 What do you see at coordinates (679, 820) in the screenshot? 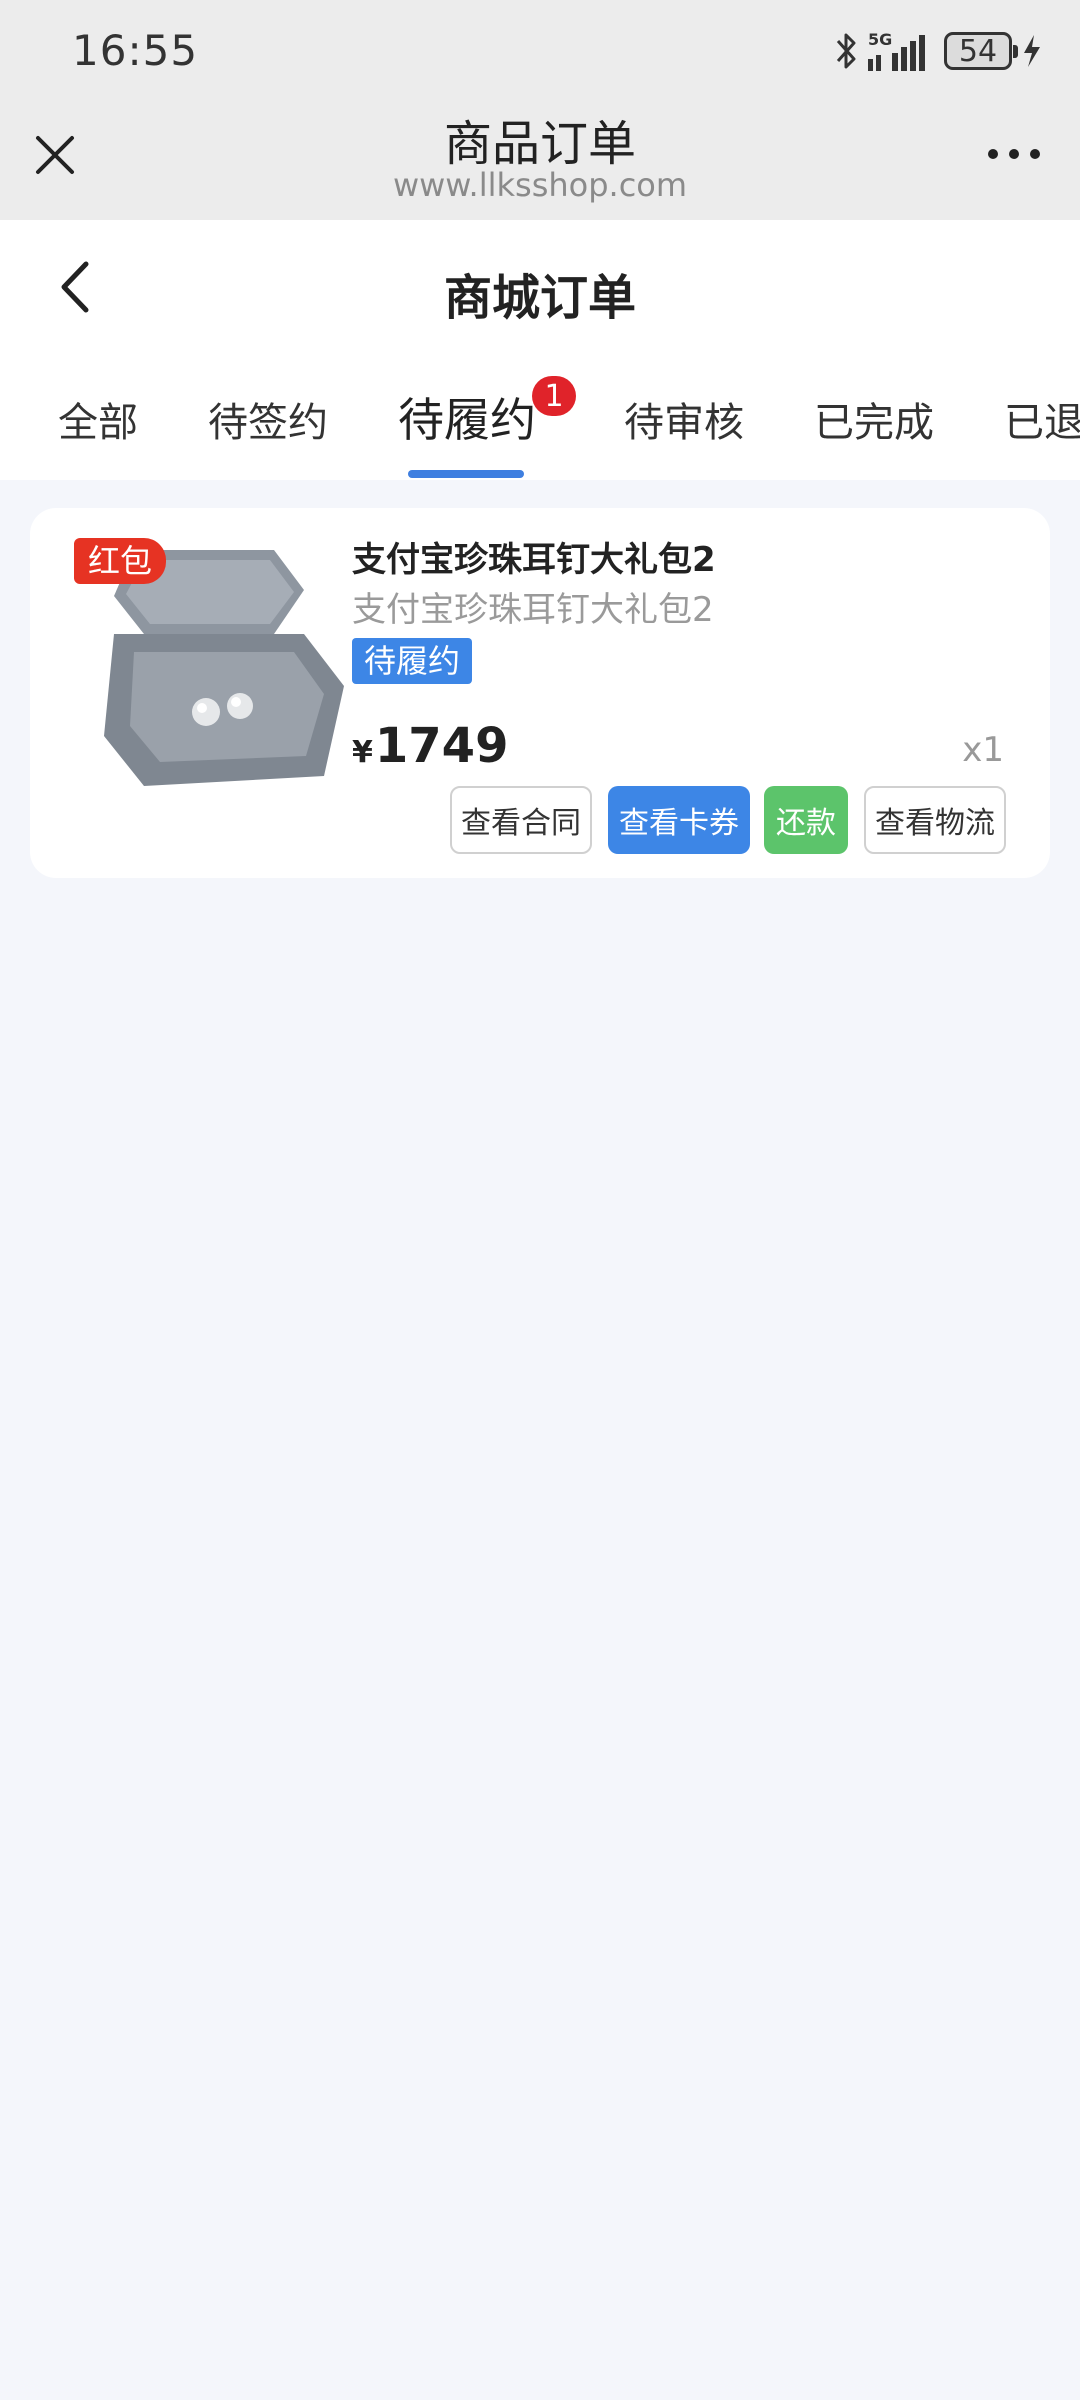
I see `view-coupon-button: 查看卡券` at bounding box center [679, 820].